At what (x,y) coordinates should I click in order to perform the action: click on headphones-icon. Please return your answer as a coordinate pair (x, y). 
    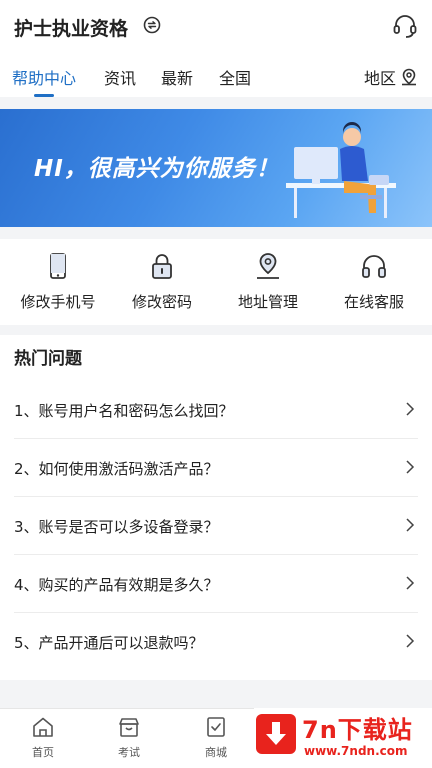
    Looking at the image, I should click on (374, 266).